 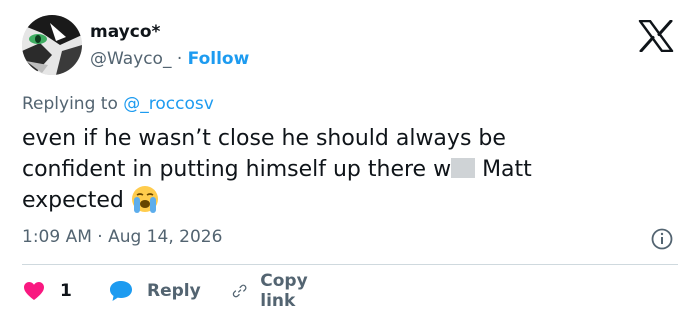 I want to click on reply-prefix: Replying to, so click(x=70, y=104).